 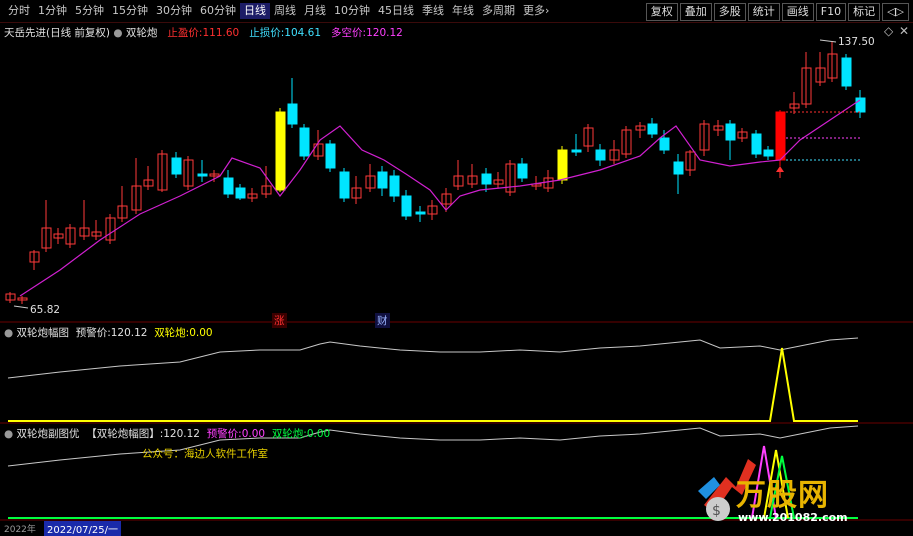 I want to click on low-price-label: 65.82, so click(x=45, y=310).